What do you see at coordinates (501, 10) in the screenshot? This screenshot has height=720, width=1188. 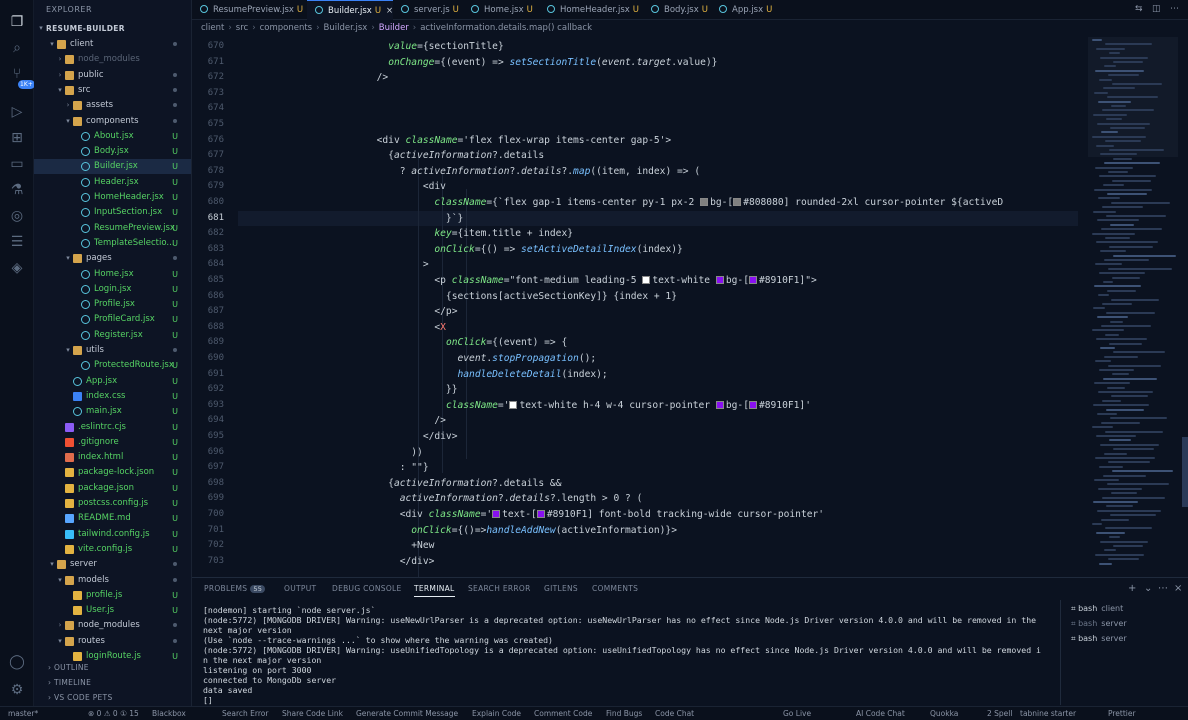 I see `tab-home-jsx: Home.jsx U` at bounding box center [501, 10].